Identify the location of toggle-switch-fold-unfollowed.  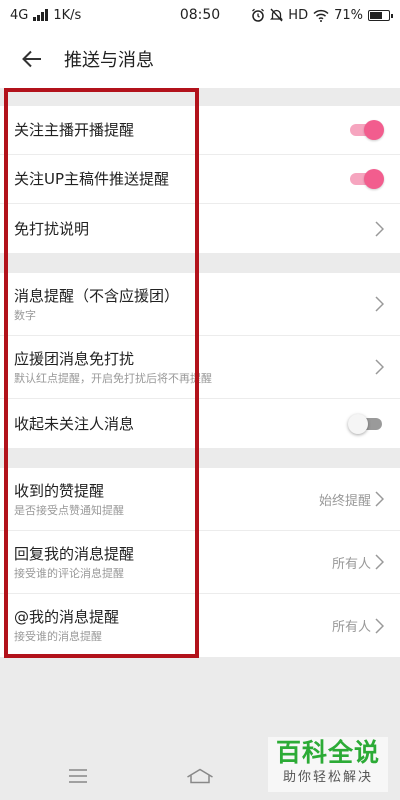
(366, 423).